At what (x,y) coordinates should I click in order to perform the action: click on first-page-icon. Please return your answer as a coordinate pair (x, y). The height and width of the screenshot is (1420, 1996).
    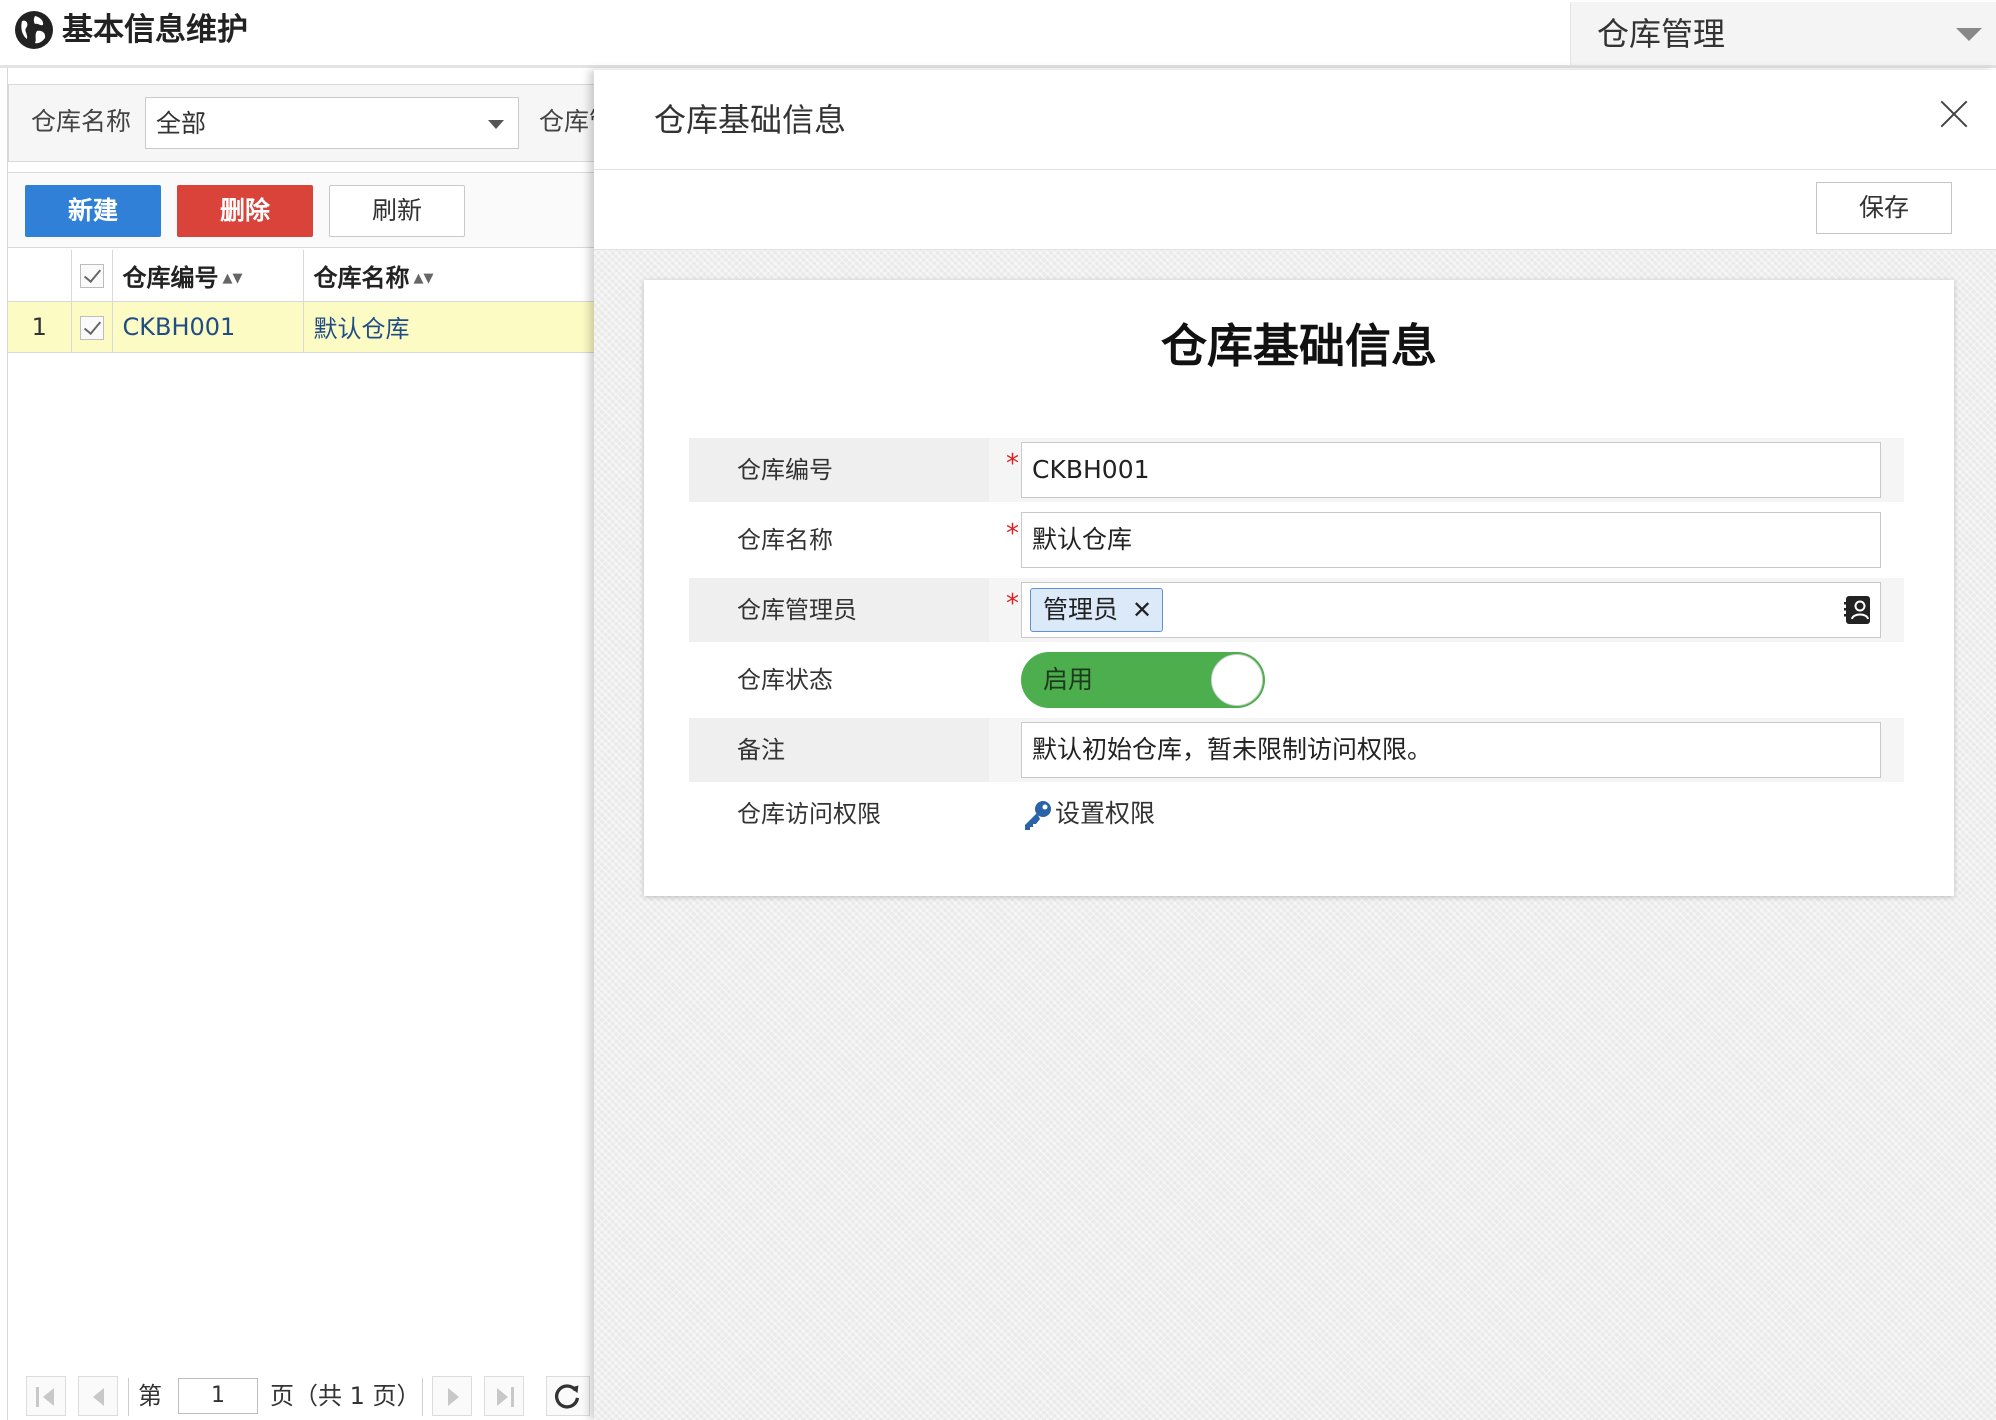
    Looking at the image, I should click on (46, 1396).